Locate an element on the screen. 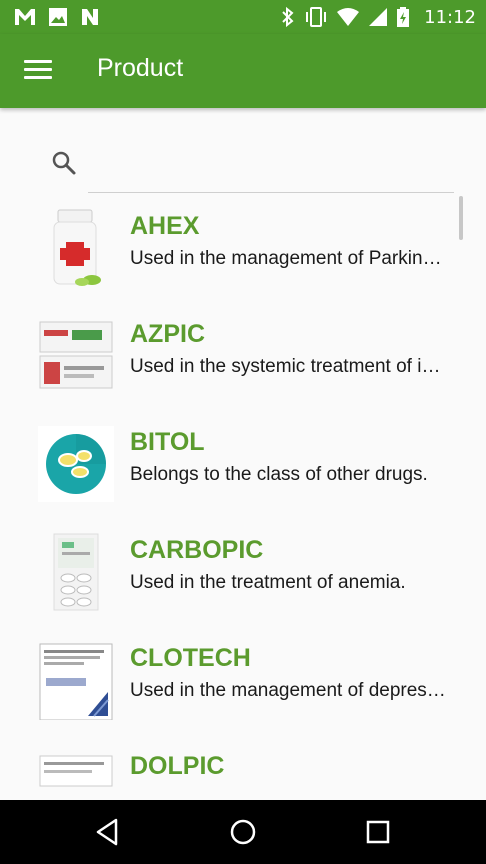  status-bar: 11:12 is located at coordinates (243, 17).